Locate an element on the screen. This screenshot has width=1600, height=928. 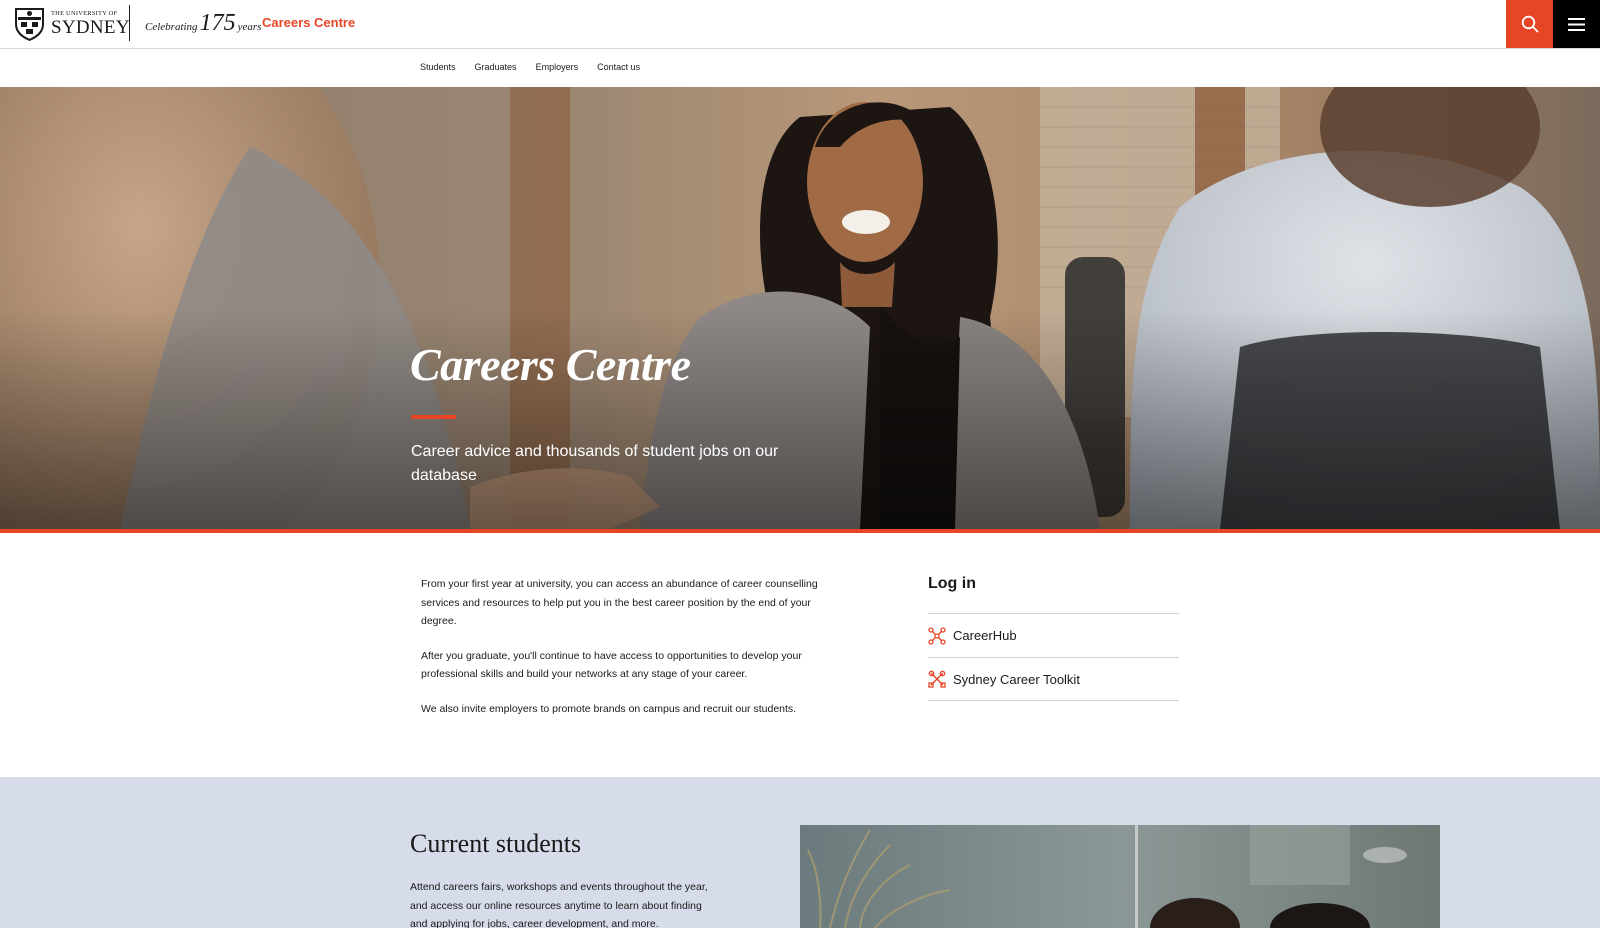
nav-item-employers: Employers is located at coordinates (557, 67).